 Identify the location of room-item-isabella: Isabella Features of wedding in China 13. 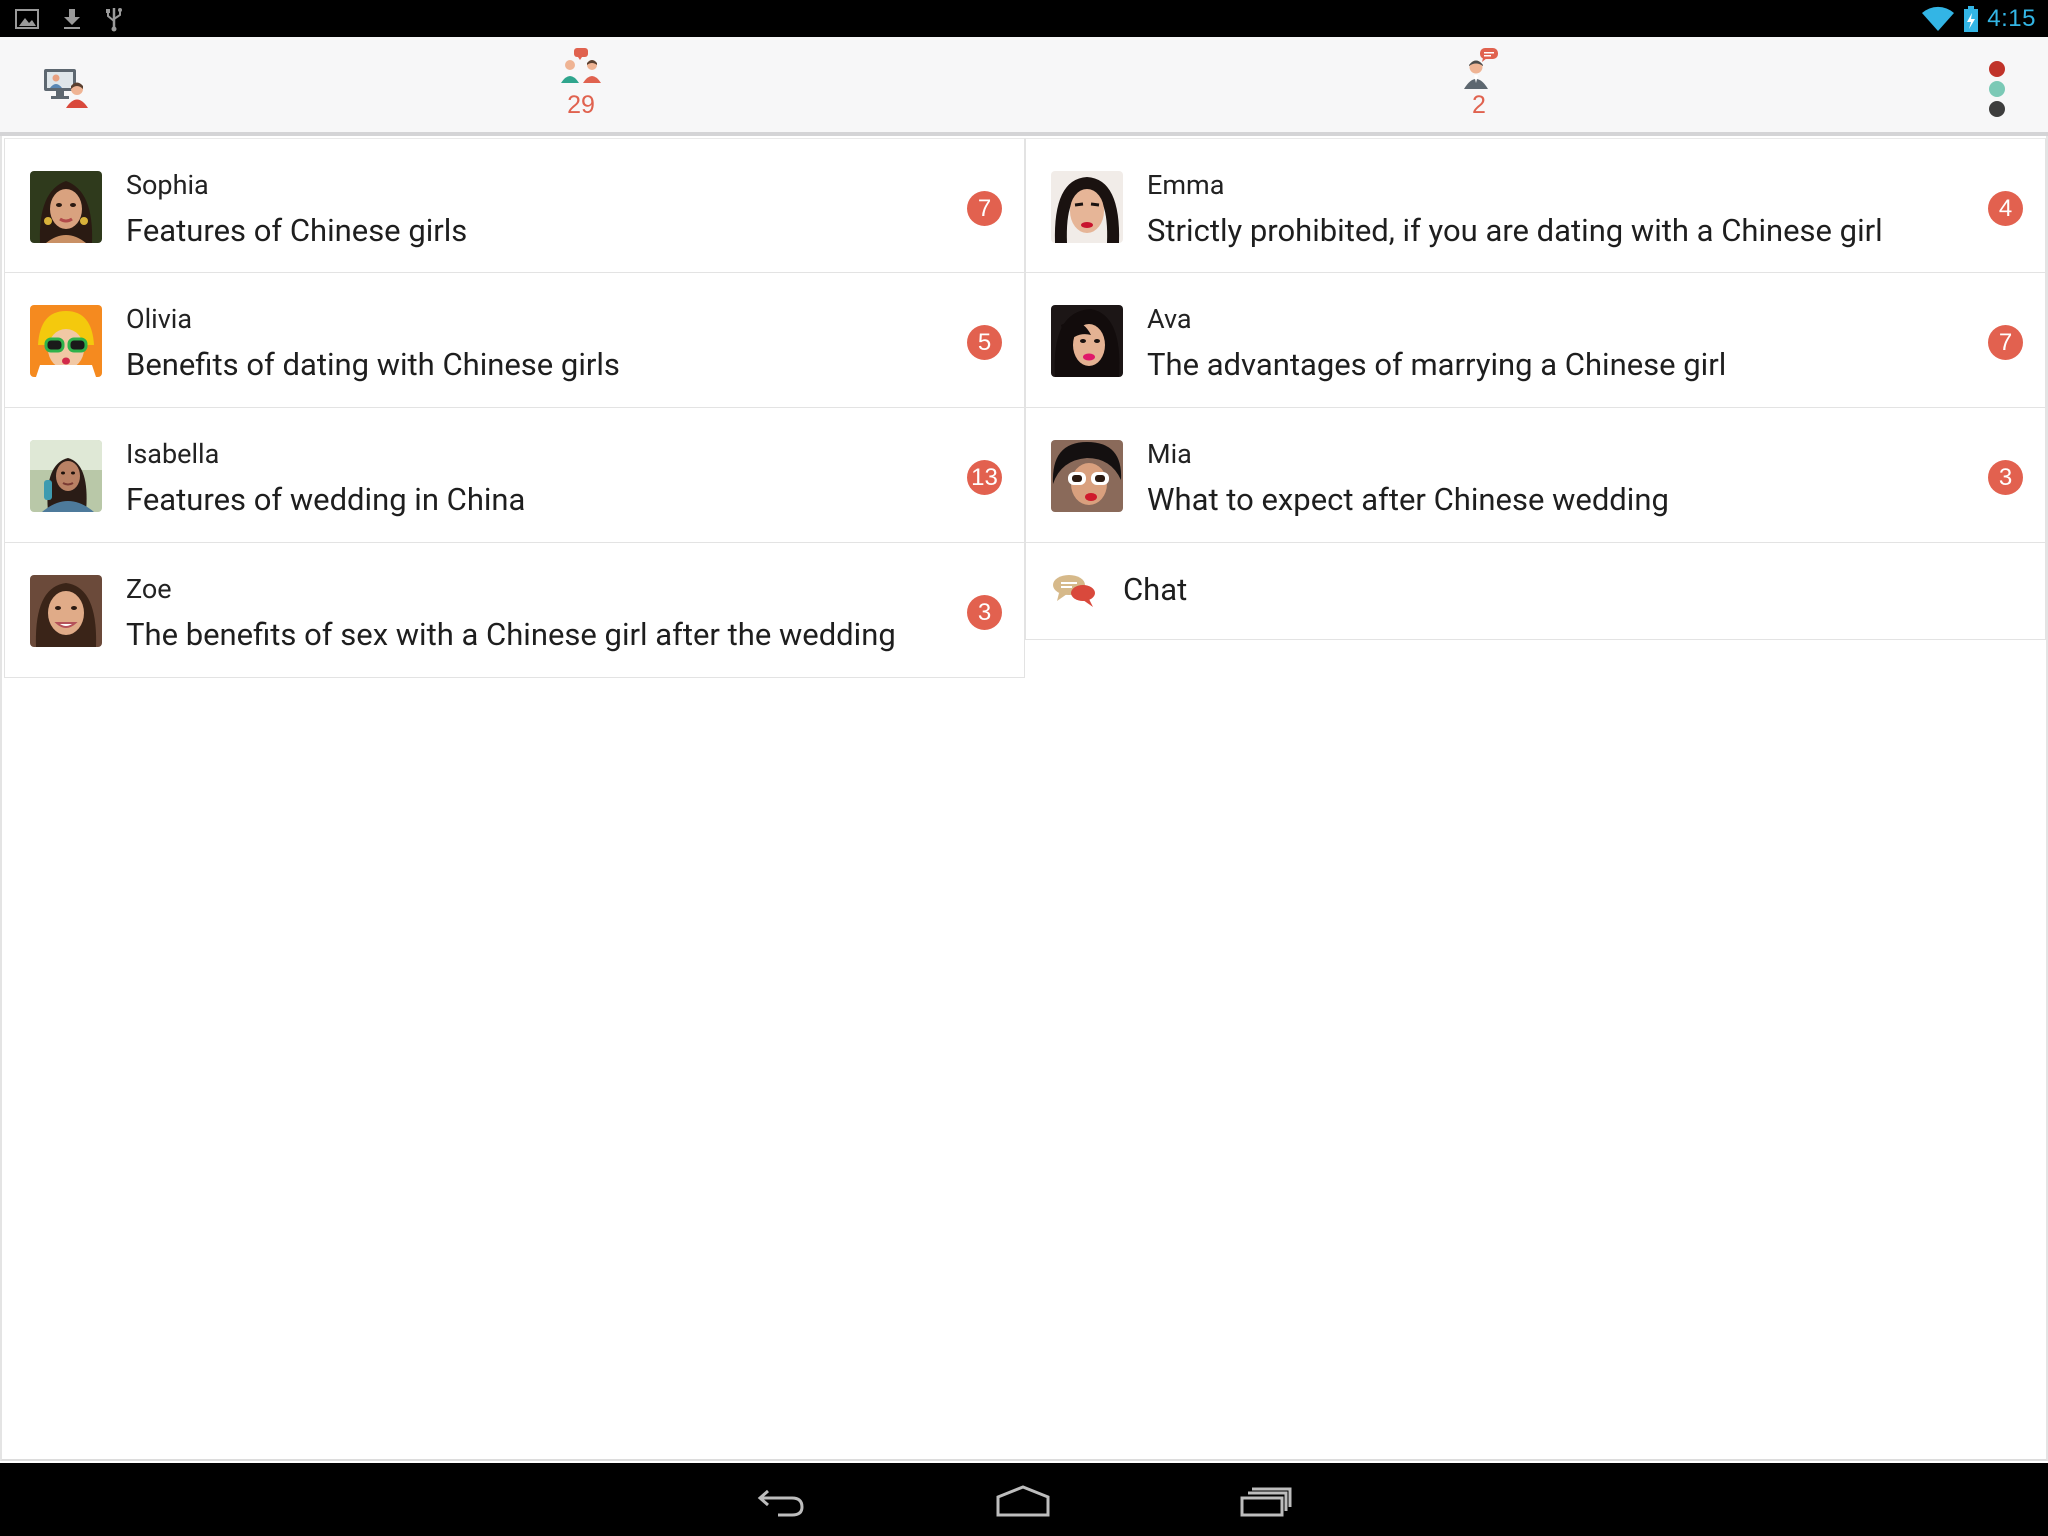
(514, 475).